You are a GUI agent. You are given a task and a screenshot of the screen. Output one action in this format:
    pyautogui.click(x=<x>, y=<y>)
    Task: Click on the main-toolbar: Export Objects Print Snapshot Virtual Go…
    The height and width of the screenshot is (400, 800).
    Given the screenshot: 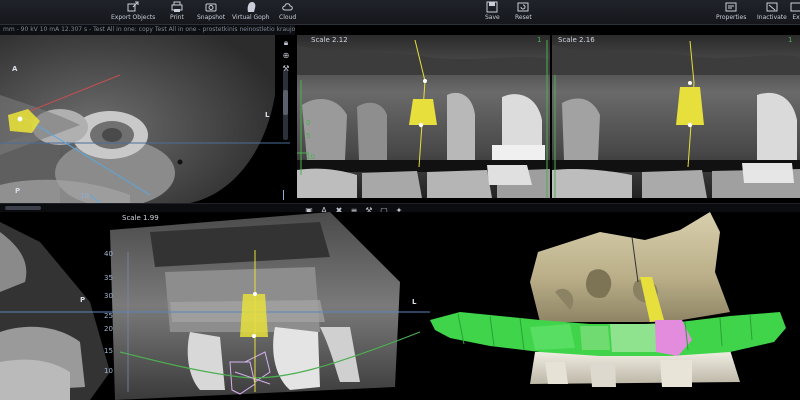 What is the action you would take?
    pyautogui.click(x=400, y=12)
    